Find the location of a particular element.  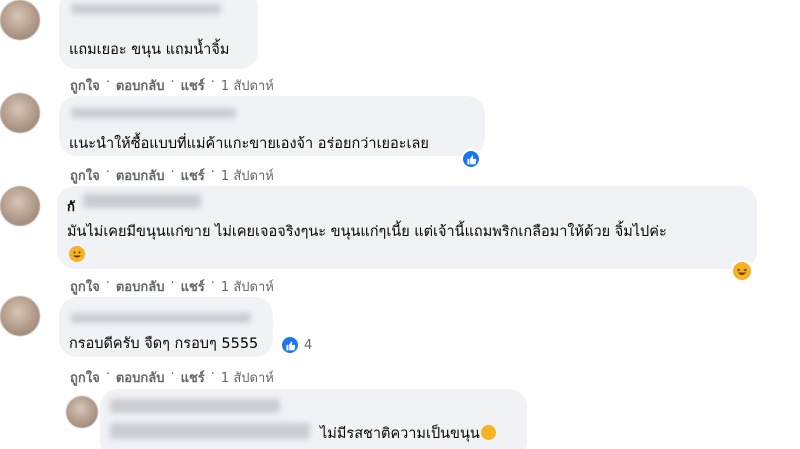

comment: ไม่มีรสชาติความเป็นขนุน is located at coordinates (400, 418).